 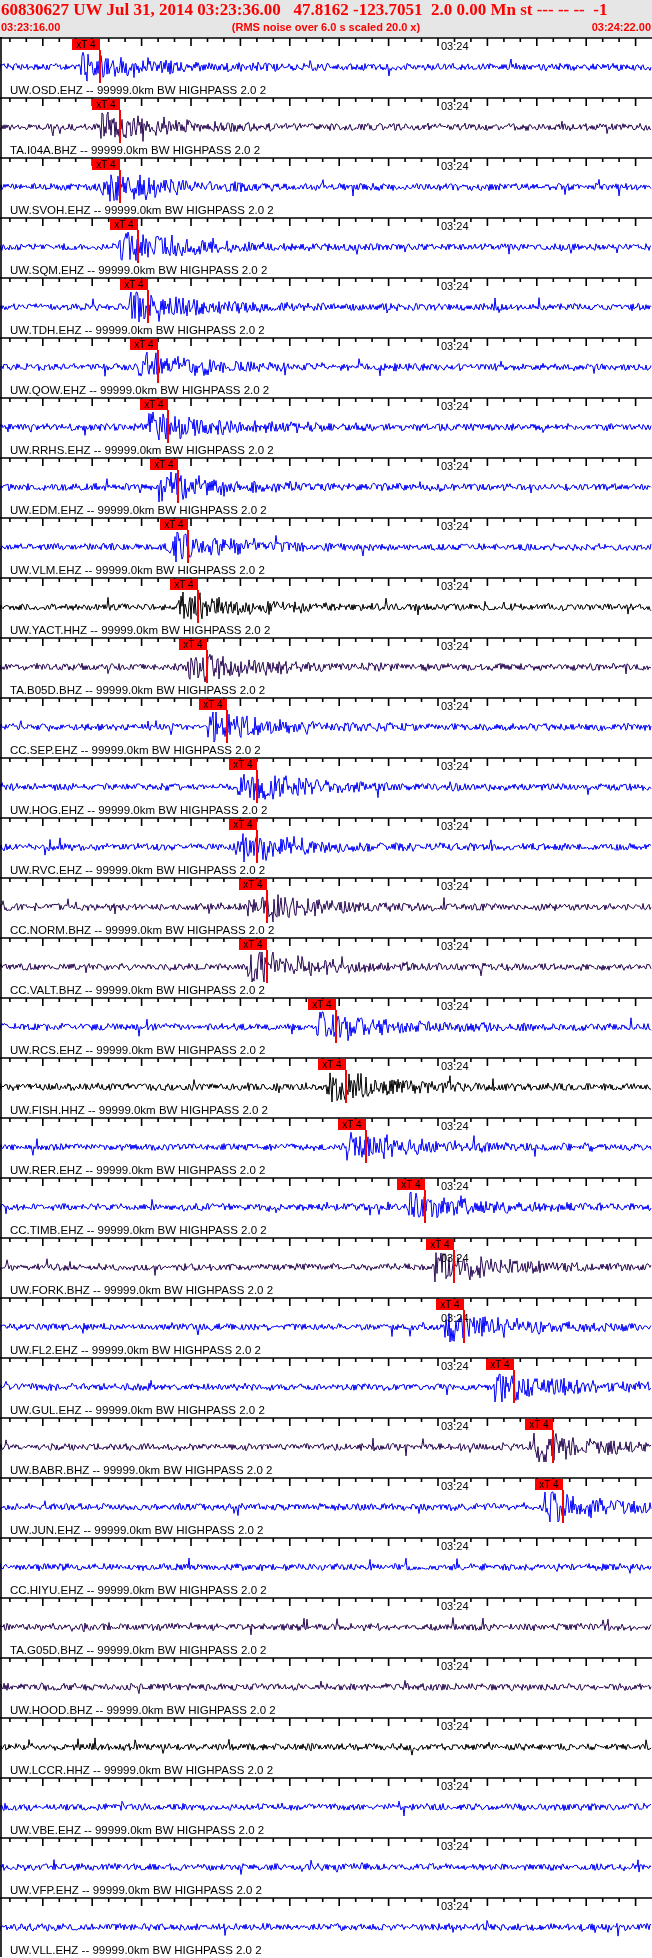 I want to click on channel-label: UW.RCS.EHZ -- 99999.0km BW HIGHPASS 2.0 2, so click(x=138, y=1050).